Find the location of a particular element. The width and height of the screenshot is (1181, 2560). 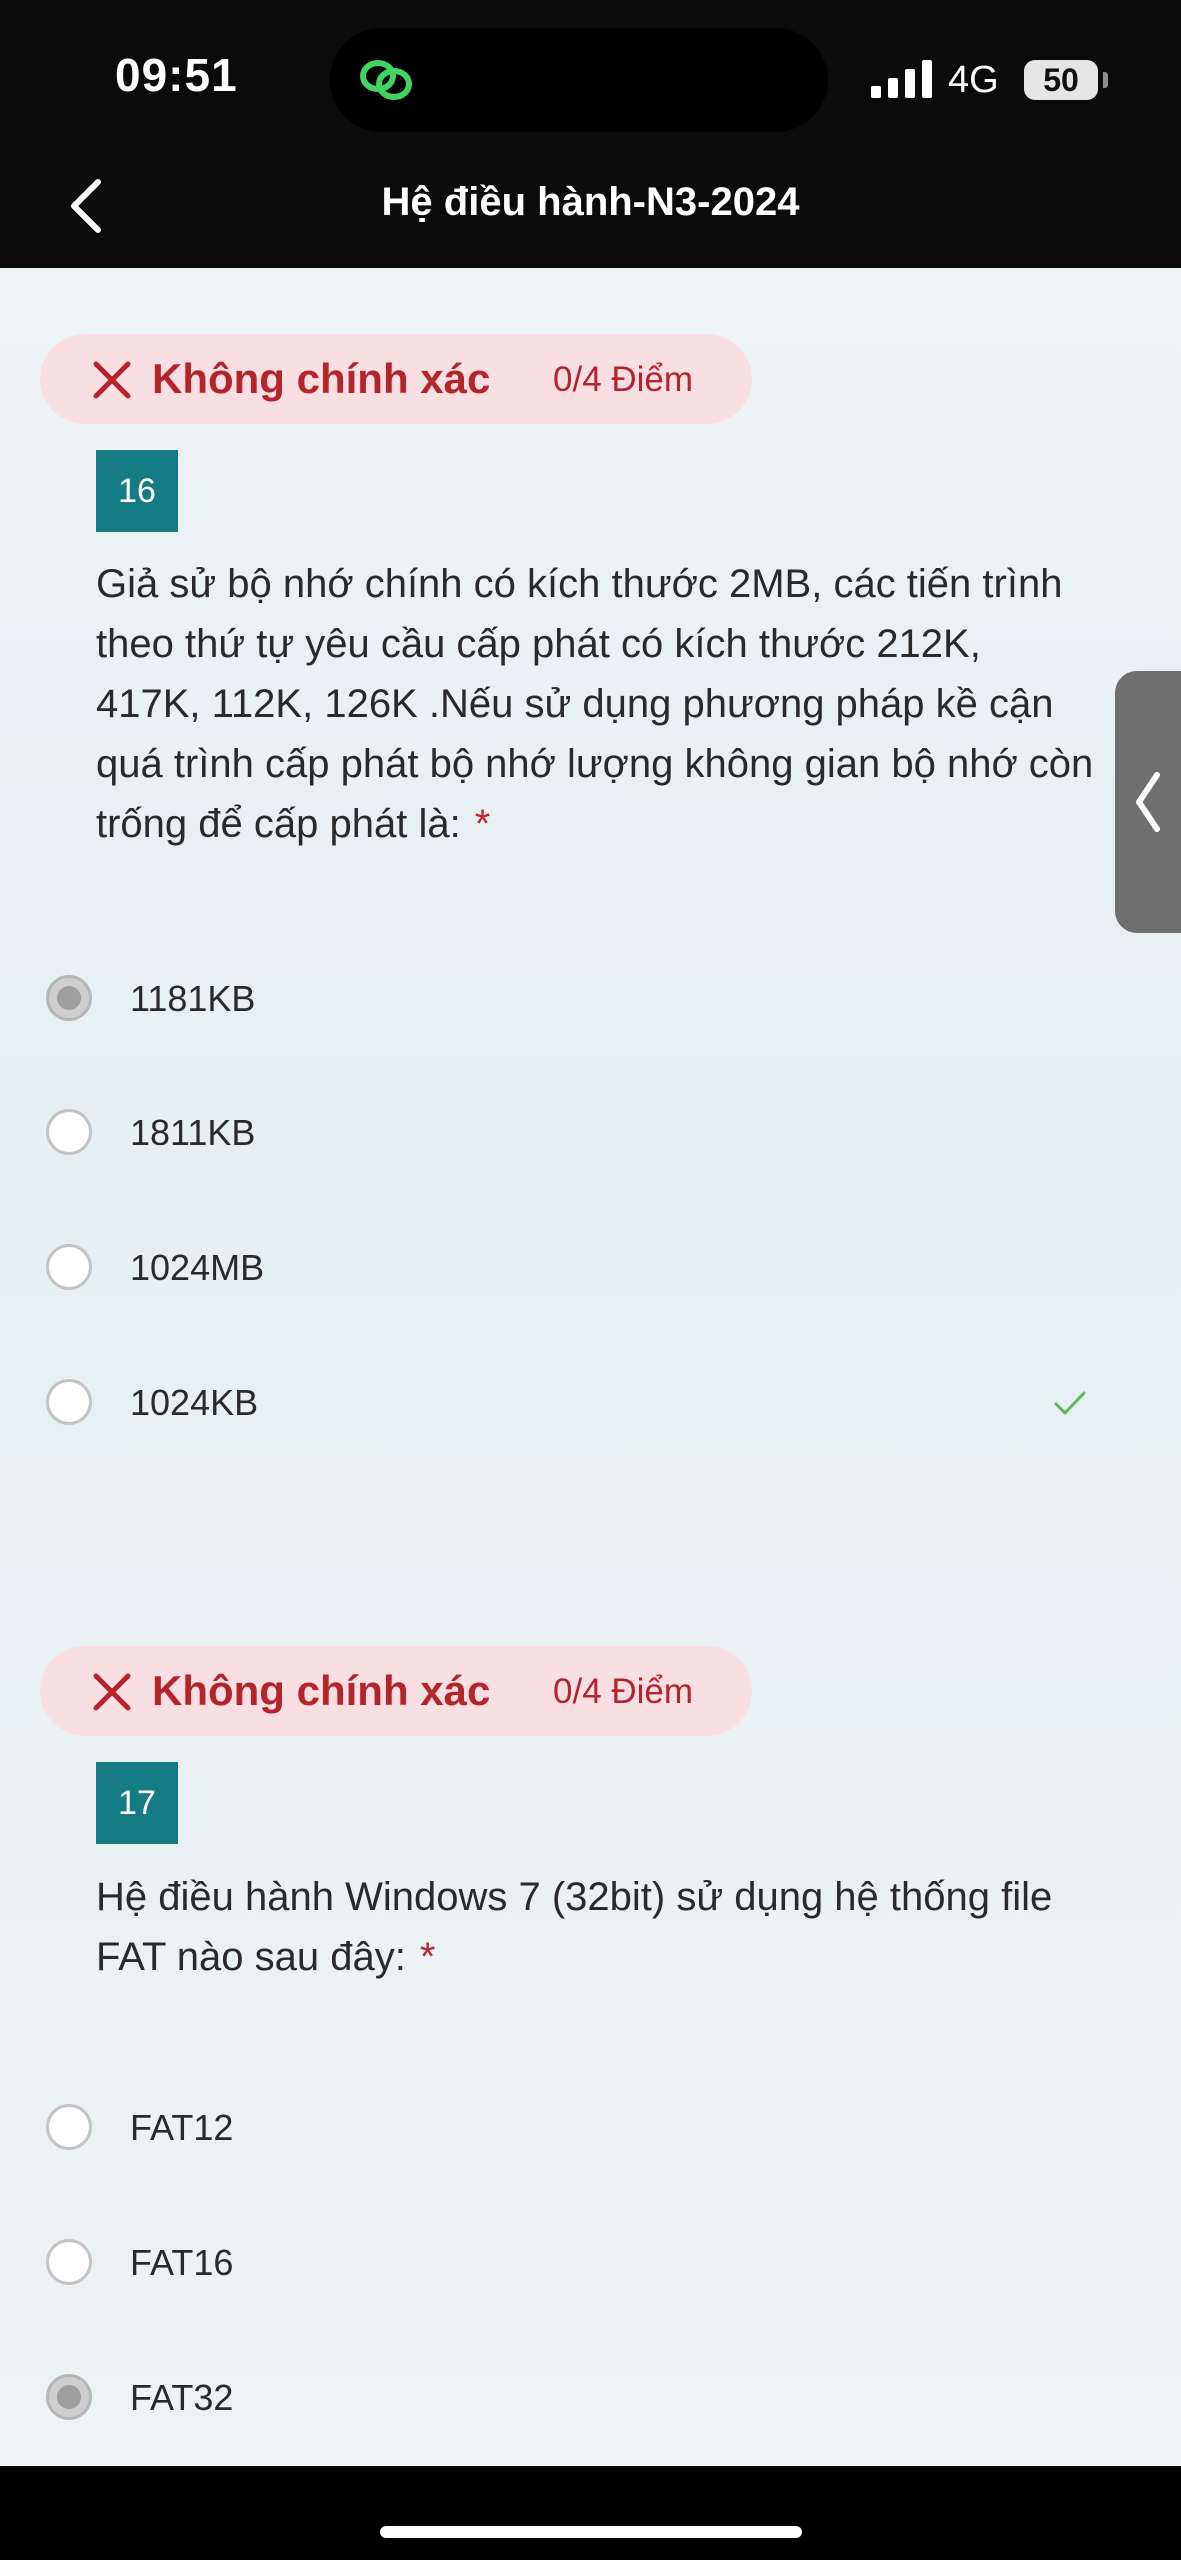

option-label: 1024KB is located at coordinates (194, 1402).